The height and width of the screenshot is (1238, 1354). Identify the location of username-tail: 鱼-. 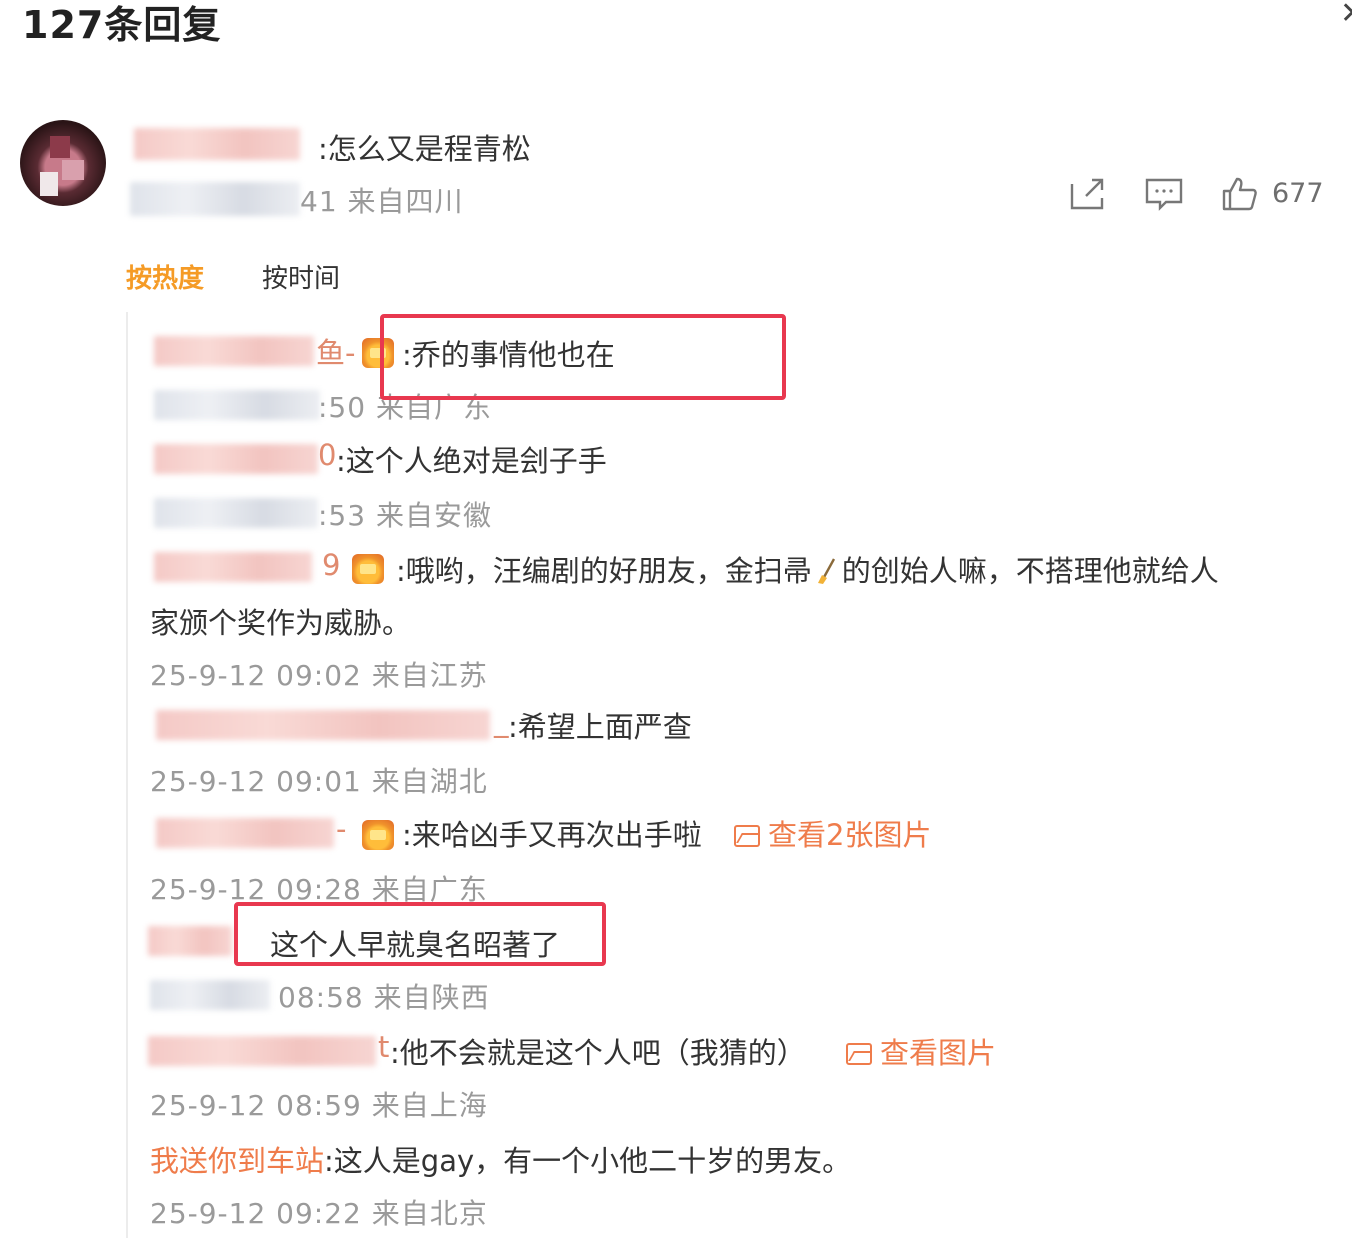
(336, 353).